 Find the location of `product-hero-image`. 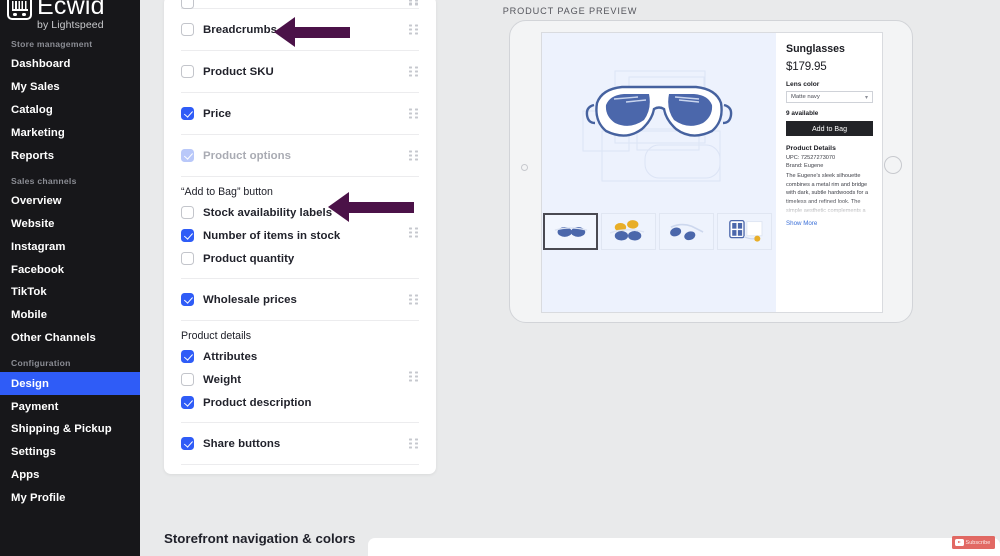

product-hero-image is located at coordinates (659, 120).